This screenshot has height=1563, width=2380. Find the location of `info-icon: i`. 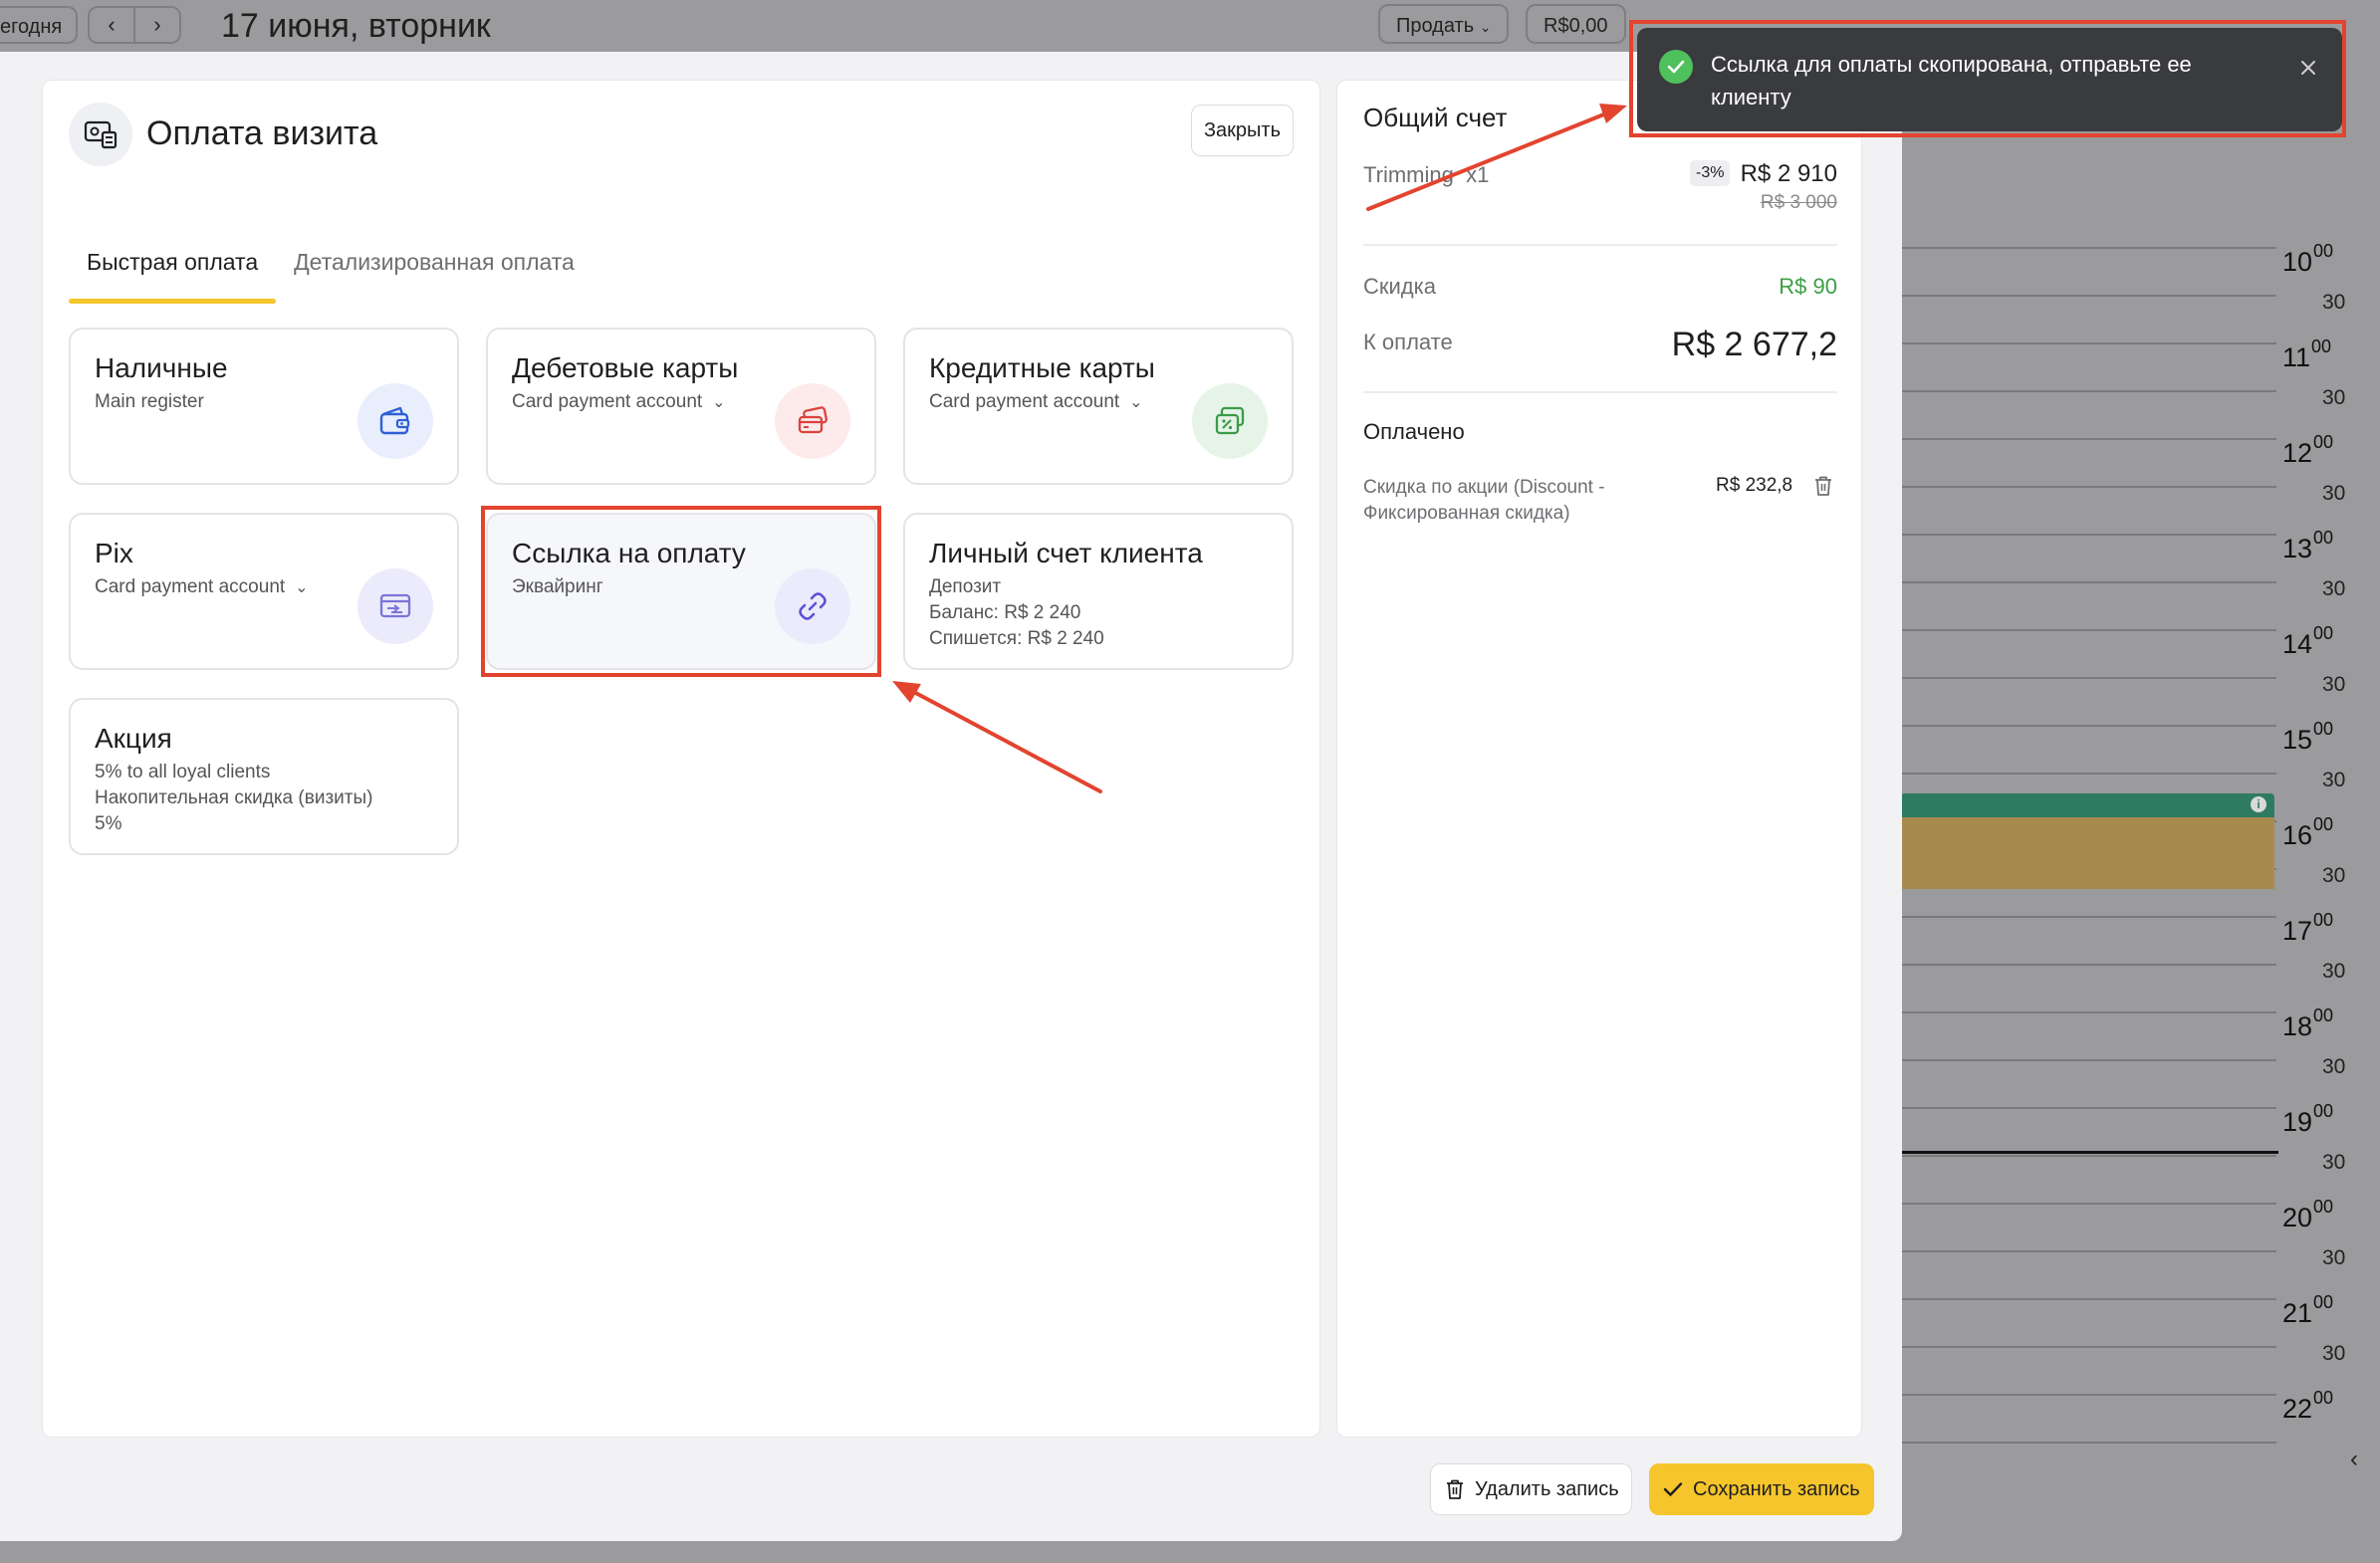

info-icon: i is located at coordinates (2258, 804).